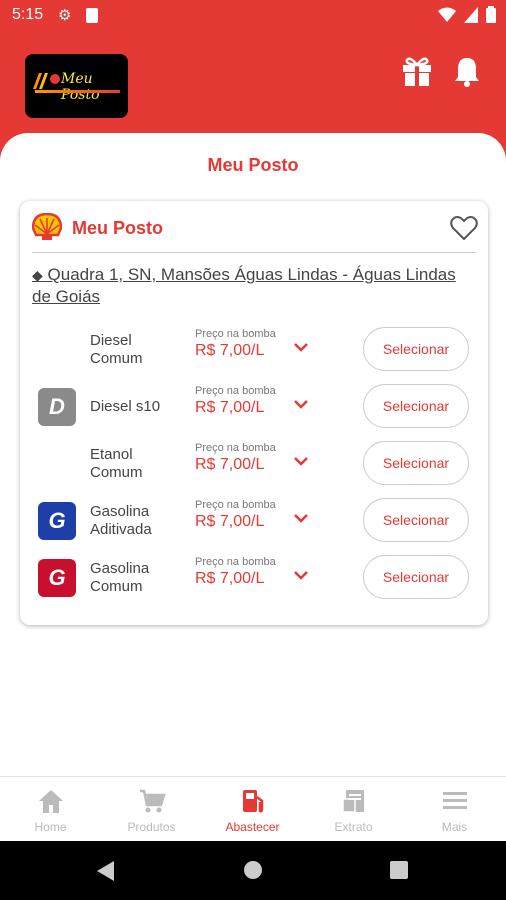 Image resolution: width=506 pixels, height=900 pixels. I want to click on system-navigation-bar, so click(253, 870).